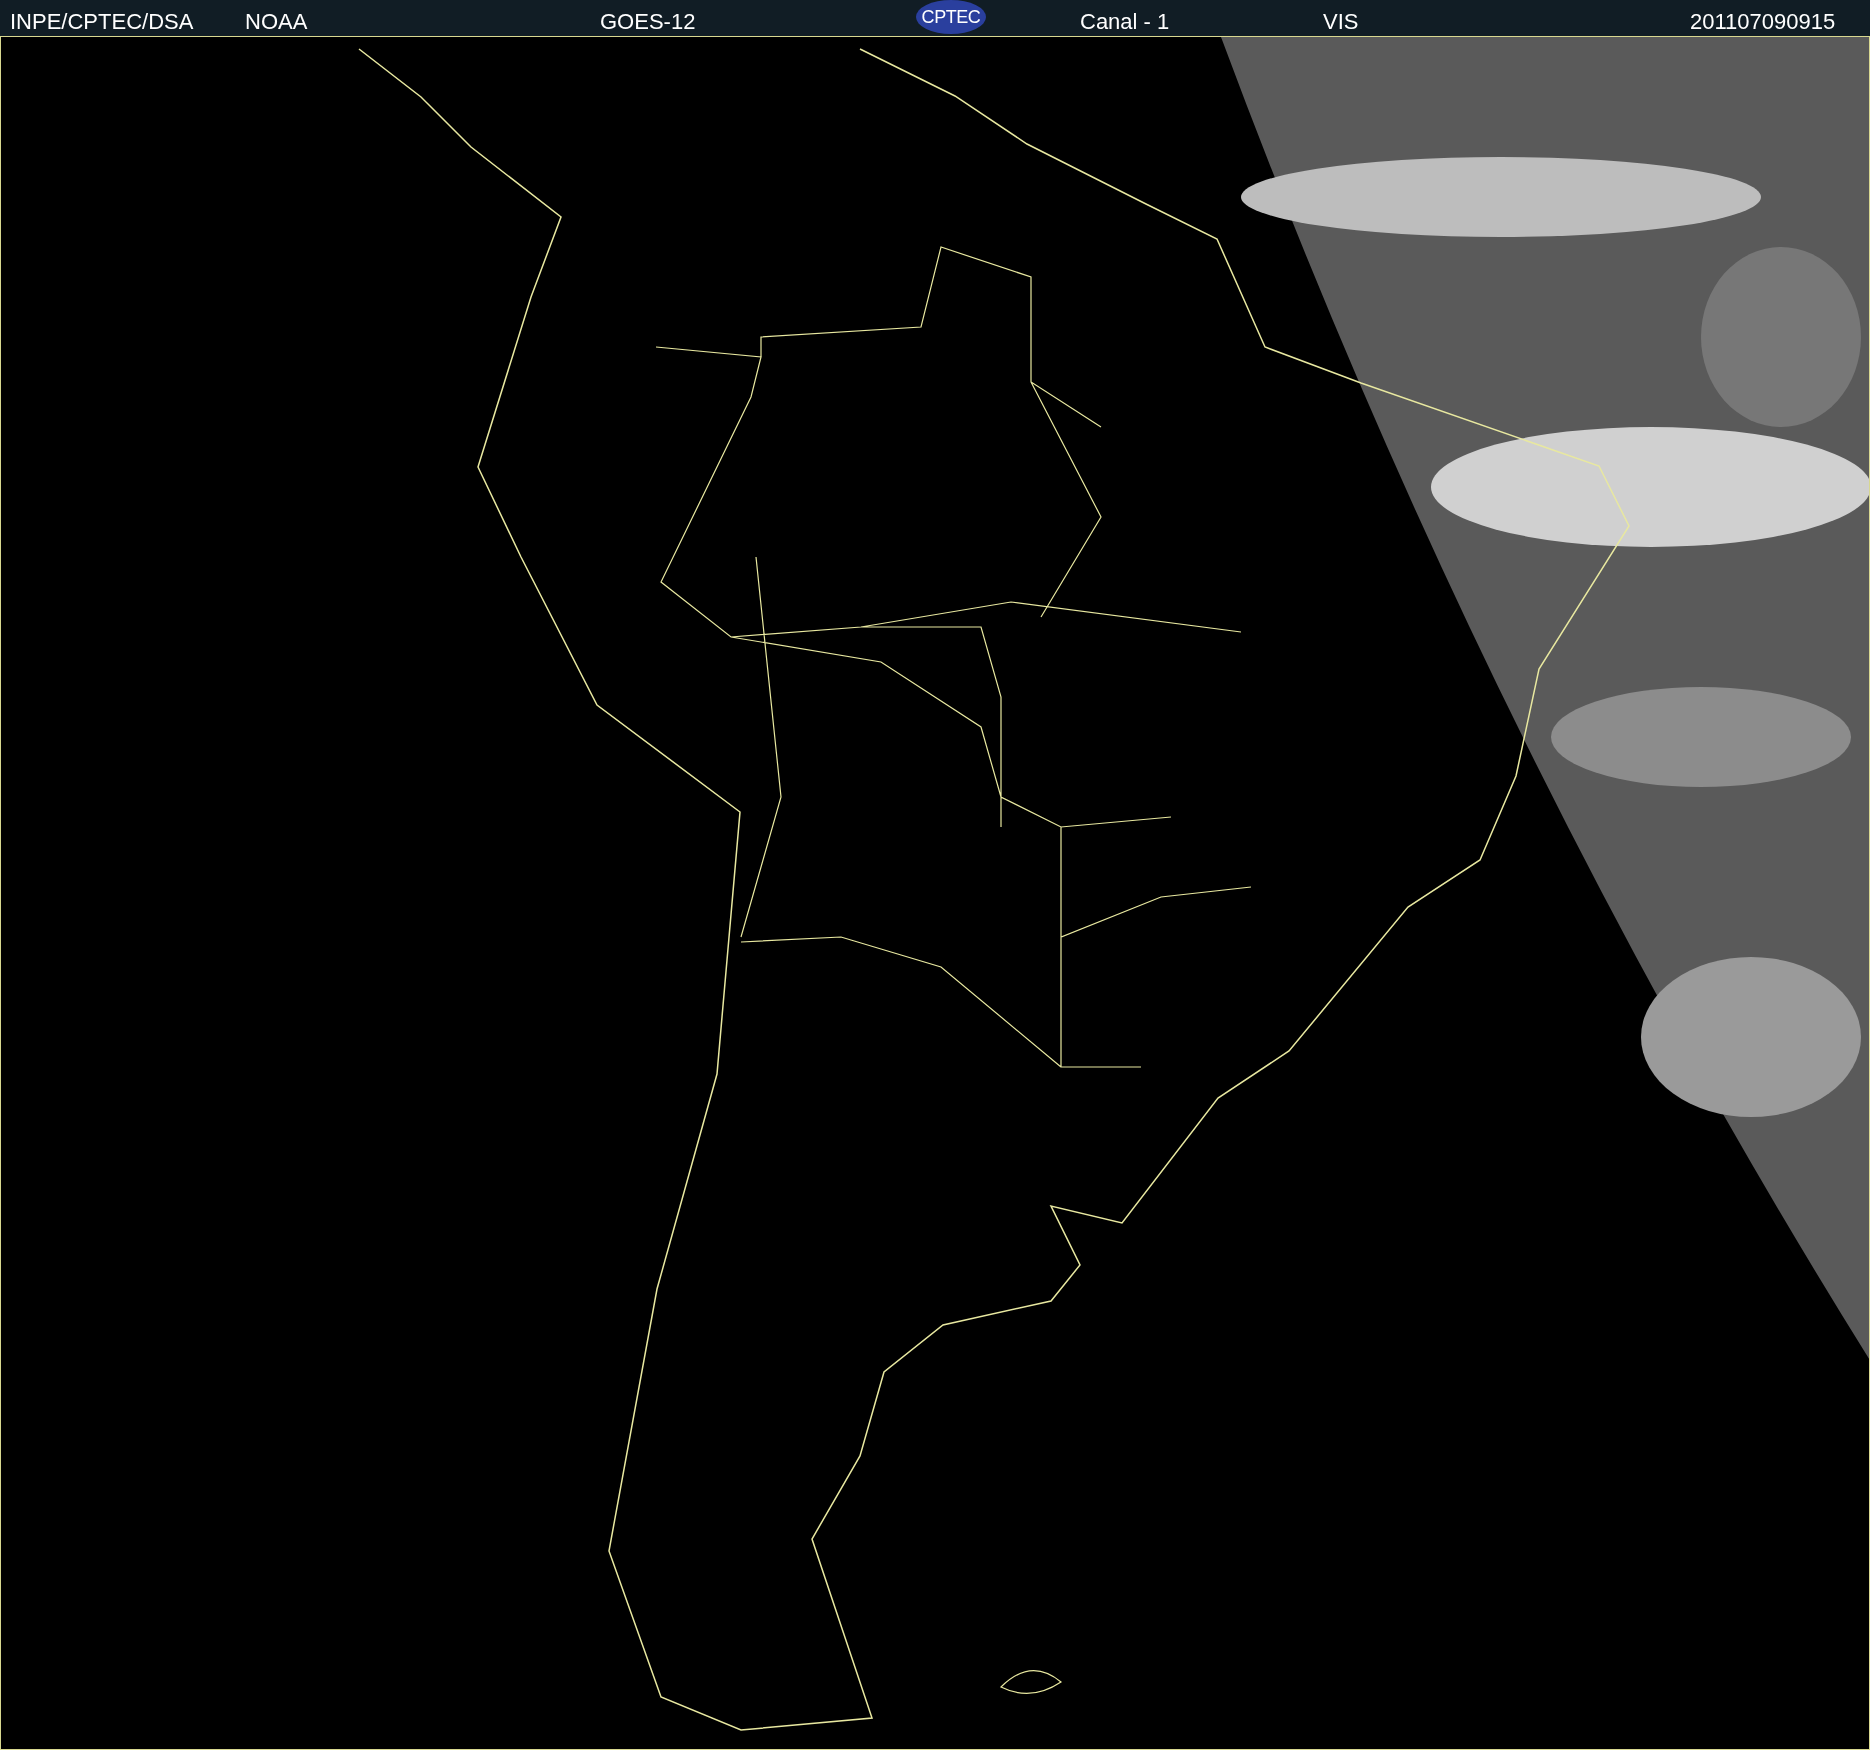 The image size is (1870, 1750). Describe the element at coordinates (1125, 22) in the screenshot. I see `channel-label: Canal - 1` at that location.